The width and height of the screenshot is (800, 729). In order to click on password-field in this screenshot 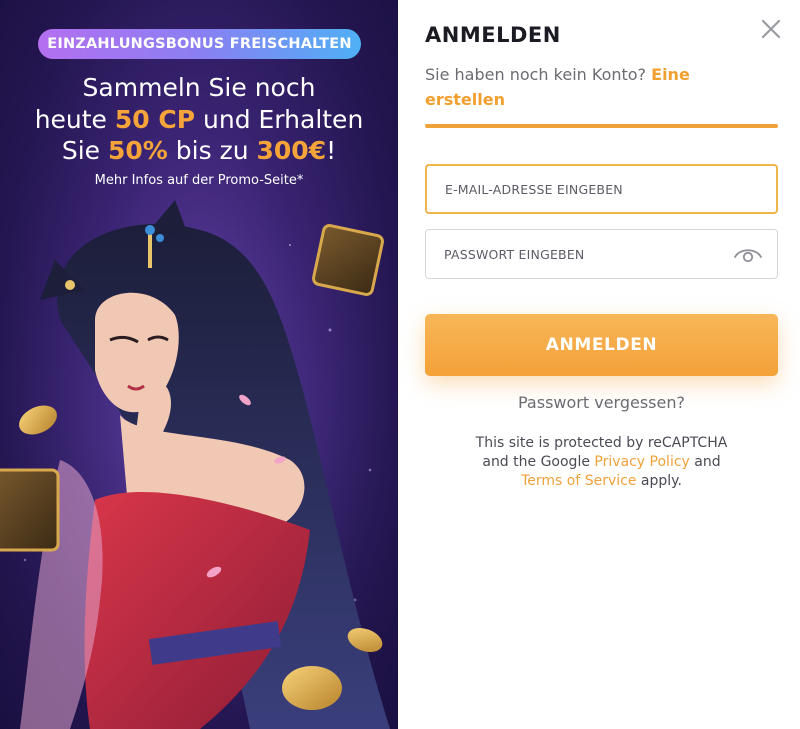, I will do `click(601, 254)`.